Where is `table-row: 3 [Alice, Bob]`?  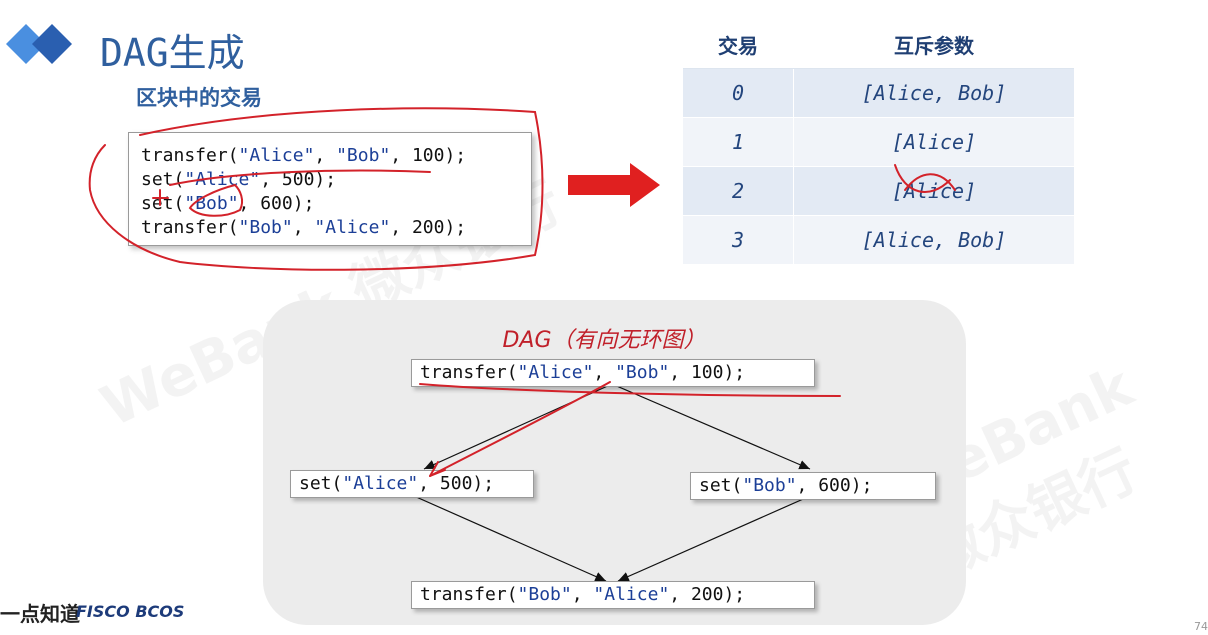
table-row: 3 [Alice, Bob] is located at coordinates (878, 239).